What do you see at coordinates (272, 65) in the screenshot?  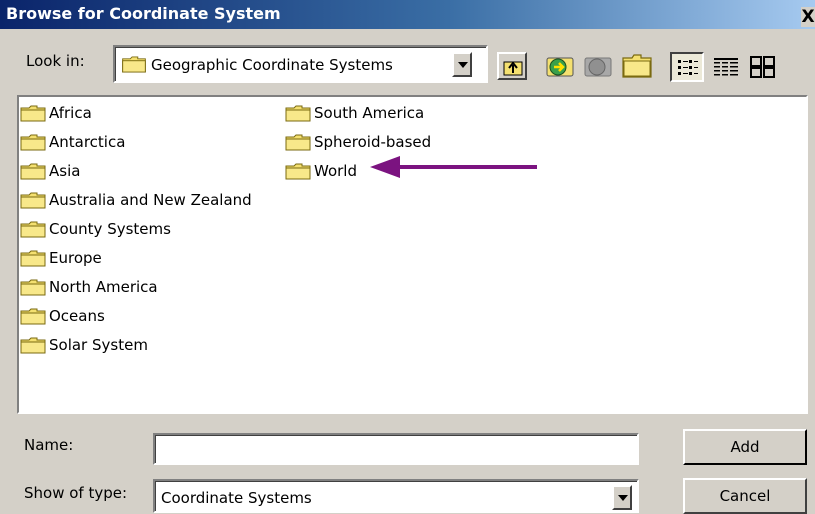 I see `look-in-value: Geographic Coordinate Systems` at bounding box center [272, 65].